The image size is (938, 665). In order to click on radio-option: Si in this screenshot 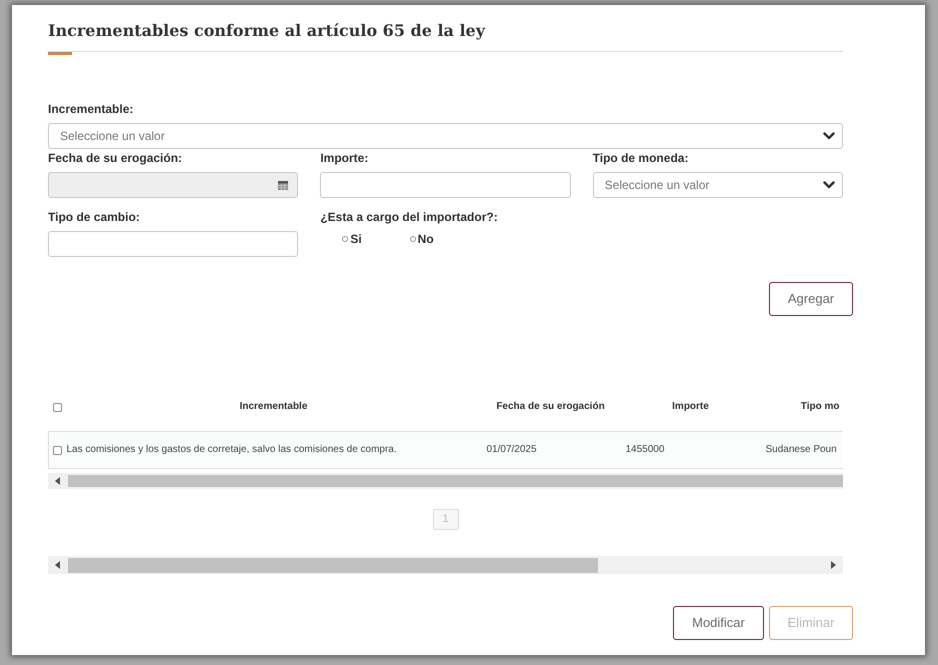, I will do `click(352, 239)`.